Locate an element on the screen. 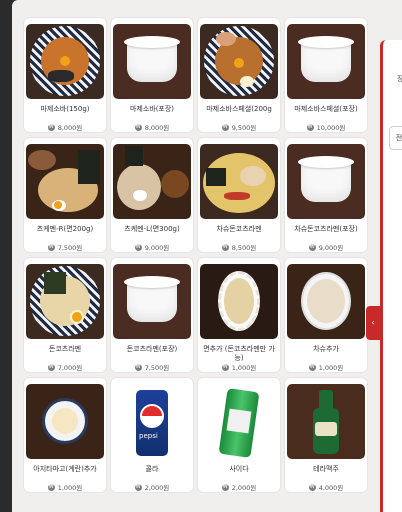 The height and width of the screenshot is (512, 402). menu-item-name: 마제소바(포장) is located at coordinates (152, 108).